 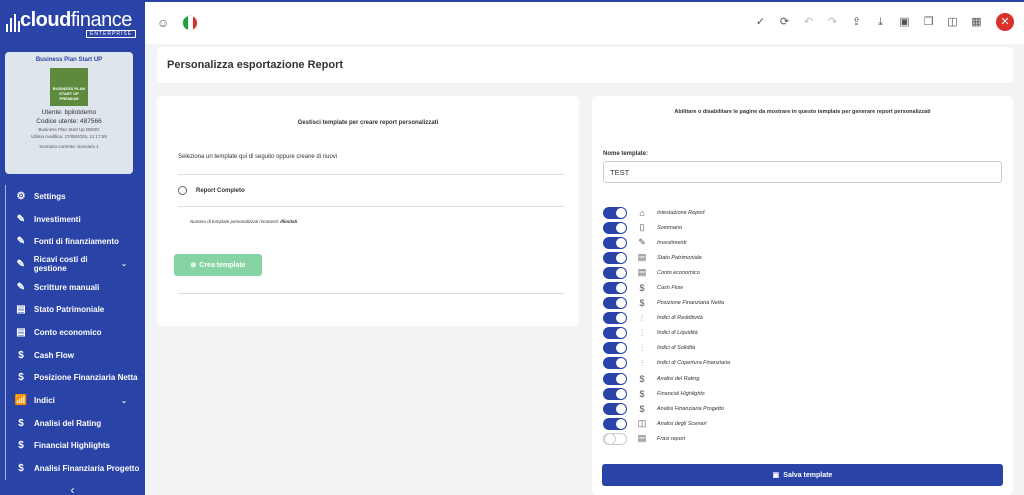 What do you see at coordinates (672, 242) in the screenshot?
I see `page-label: Investimenti` at bounding box center [672, 242].